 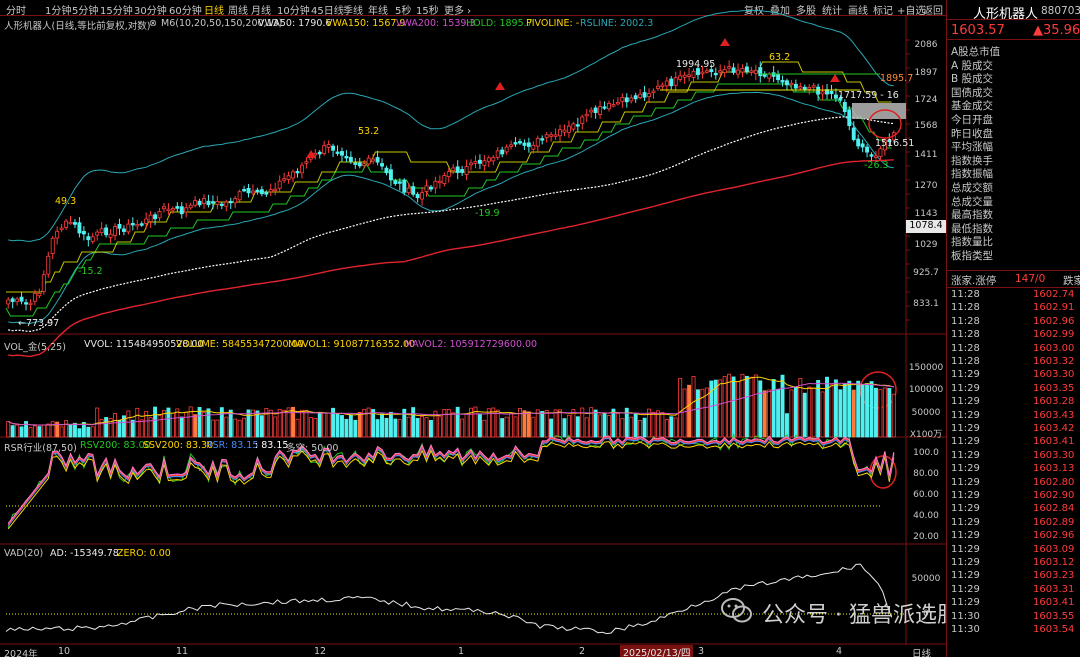 I want to click on mavol2-legend: MAVOL2: 105912729600.00, so click(x=471, y=344).